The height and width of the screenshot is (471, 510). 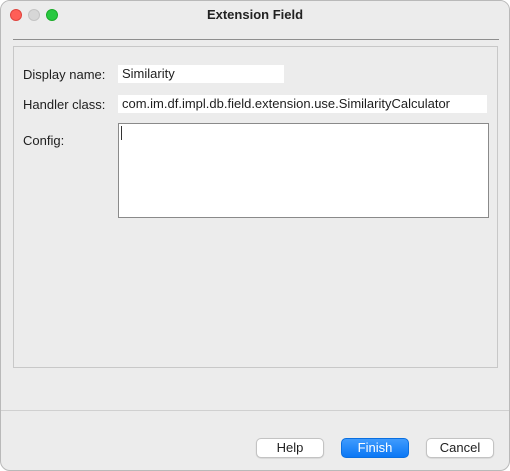 What do you see at coordinates (255, 410) in the screenshot?
I see `bottom-separator` at bounding box center [255, 410].